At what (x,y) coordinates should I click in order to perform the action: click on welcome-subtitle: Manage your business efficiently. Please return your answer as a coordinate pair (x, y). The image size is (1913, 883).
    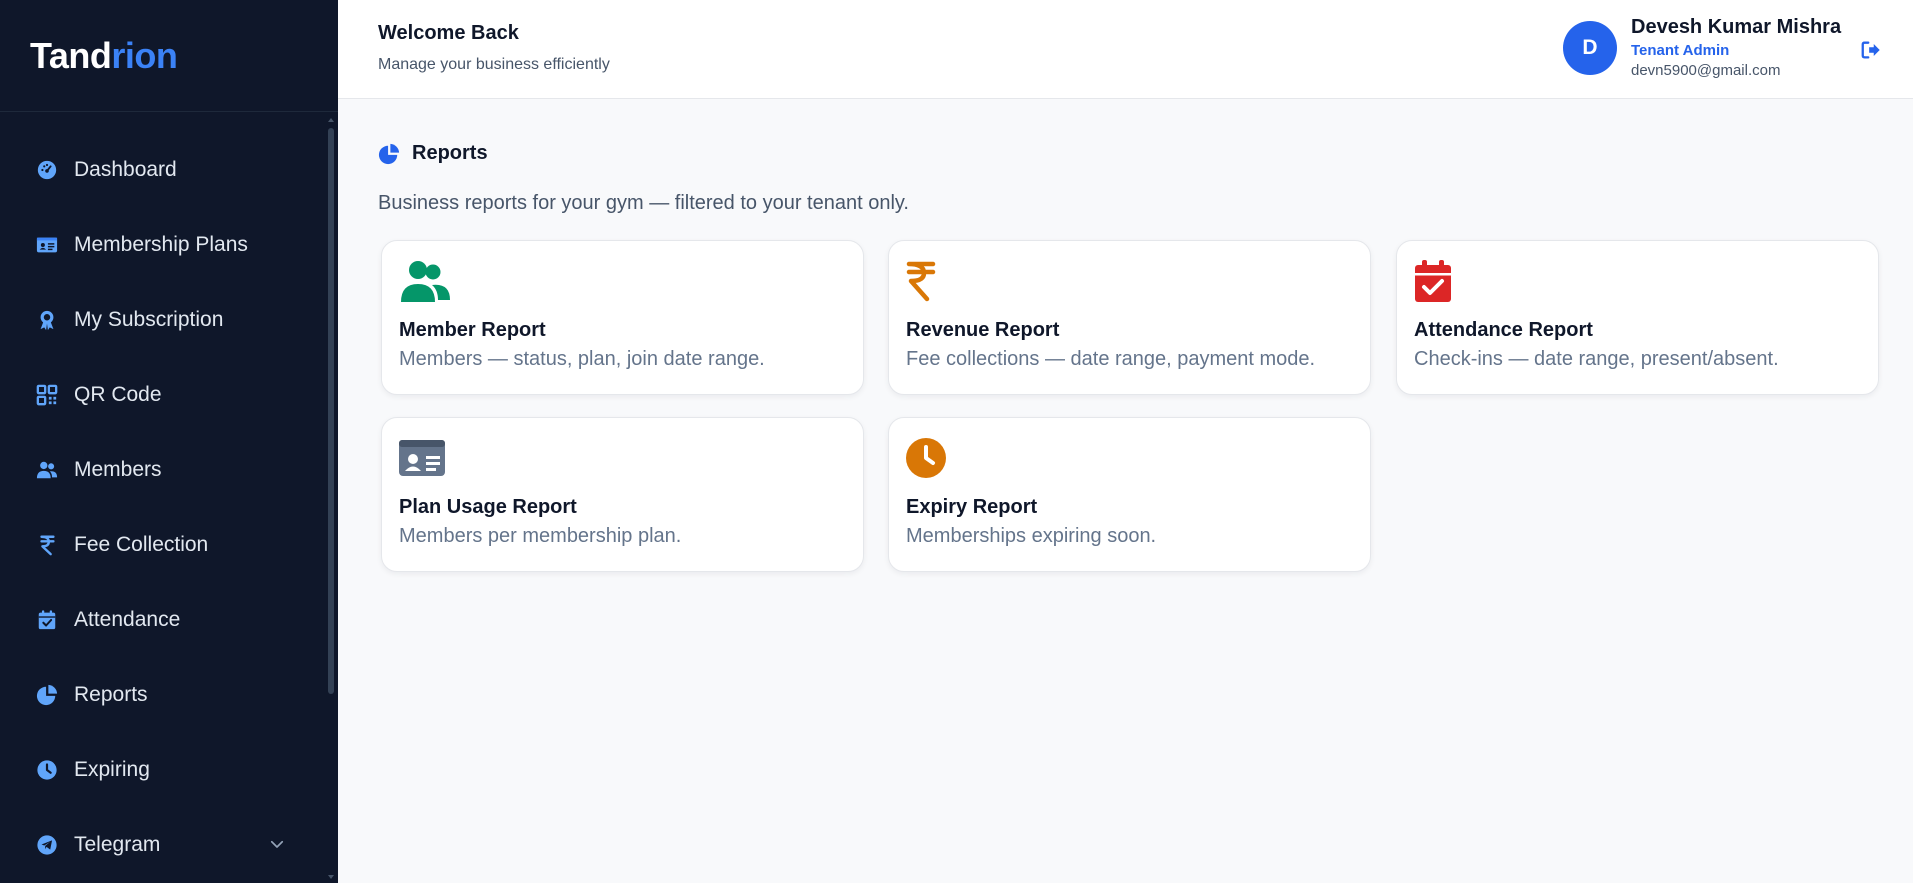
    Looking at the image, I should click on (494, 64).